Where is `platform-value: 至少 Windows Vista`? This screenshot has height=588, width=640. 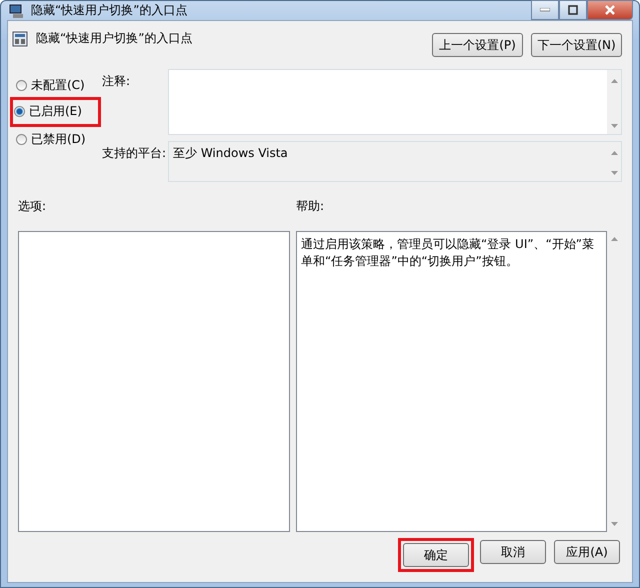 platform-value: 至少 Windows Vista is located at coordinates (230, 153).